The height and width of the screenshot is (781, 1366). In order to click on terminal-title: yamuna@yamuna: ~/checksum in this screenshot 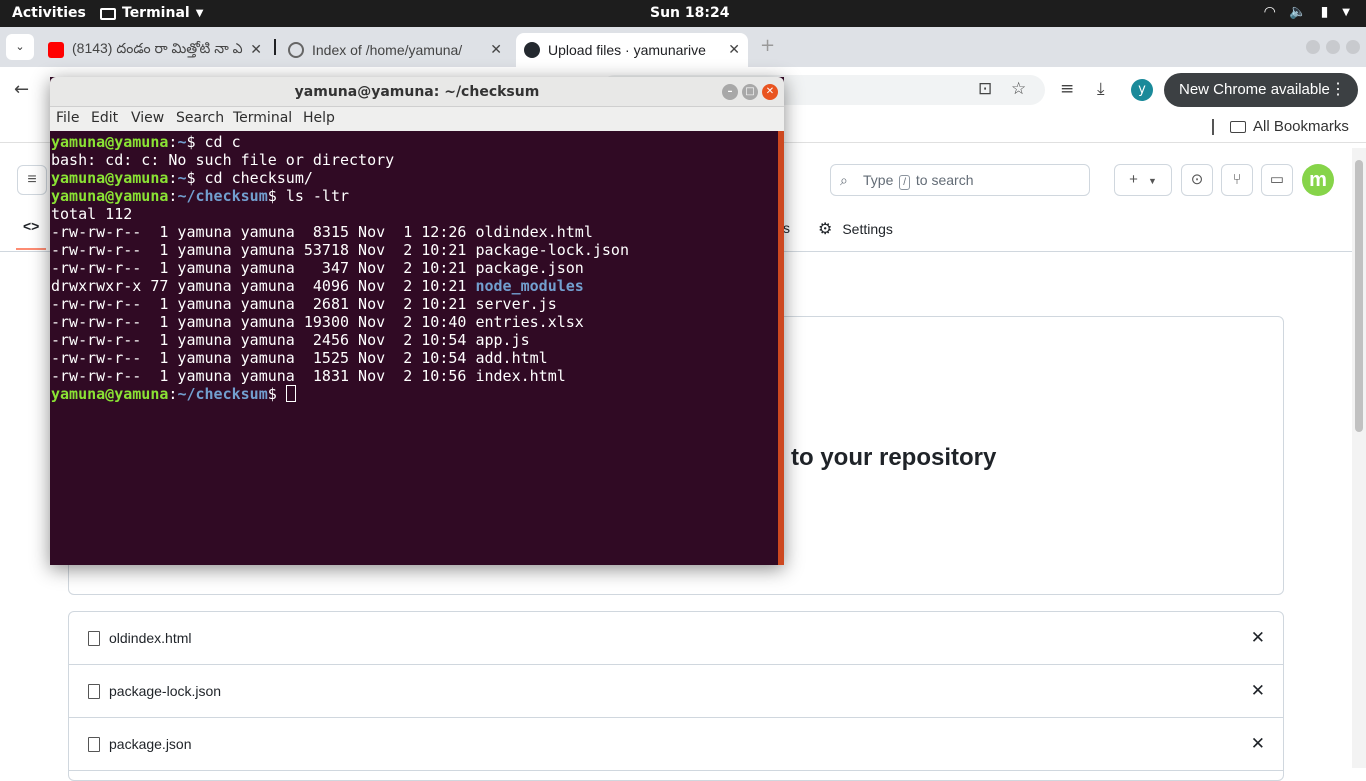, I will do `click(417, 92)`.